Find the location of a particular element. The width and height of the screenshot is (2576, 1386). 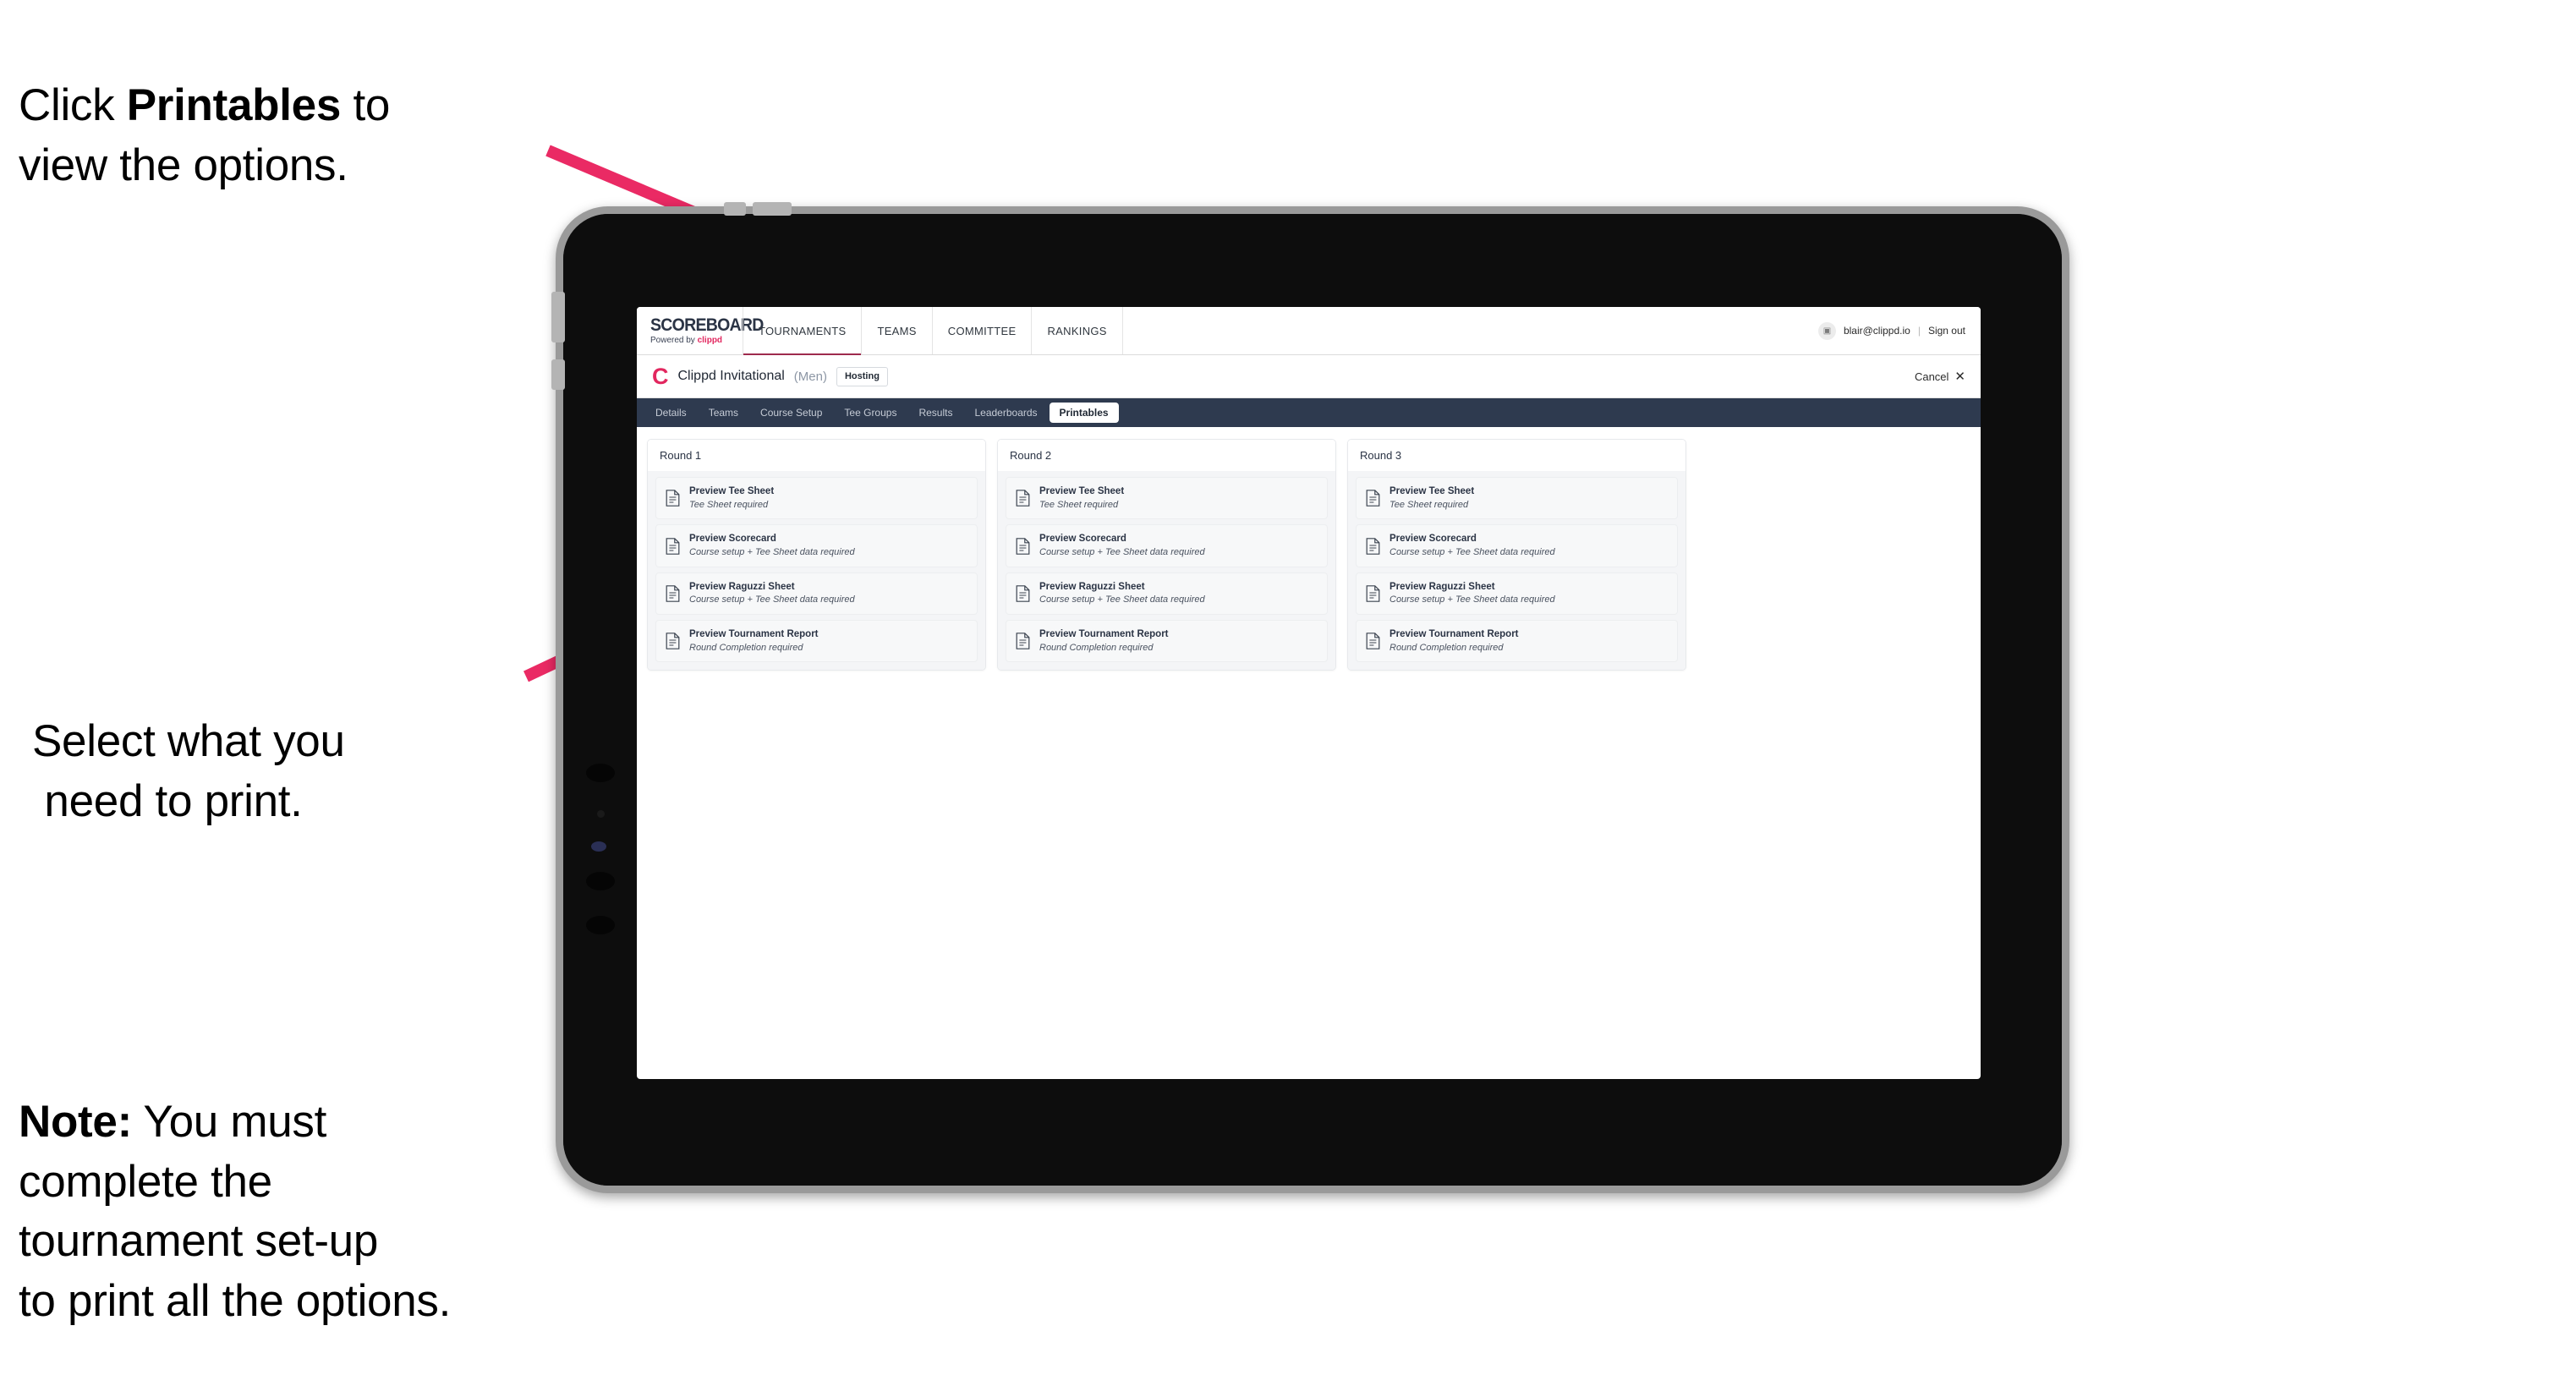

tab-details: Details is located at coordinates (671, 413).